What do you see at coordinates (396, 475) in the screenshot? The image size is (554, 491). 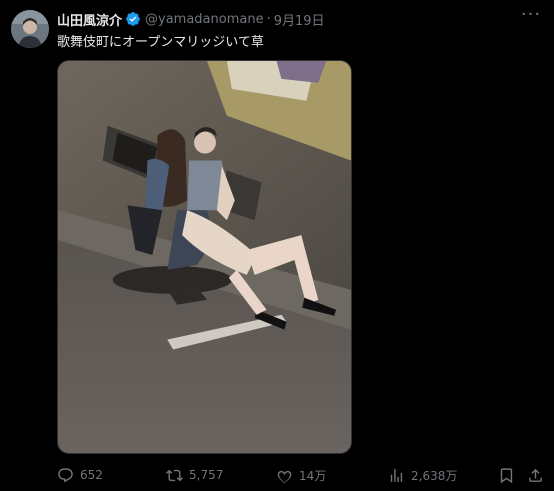 I see `views-icon` at bounding box center [396, 475].